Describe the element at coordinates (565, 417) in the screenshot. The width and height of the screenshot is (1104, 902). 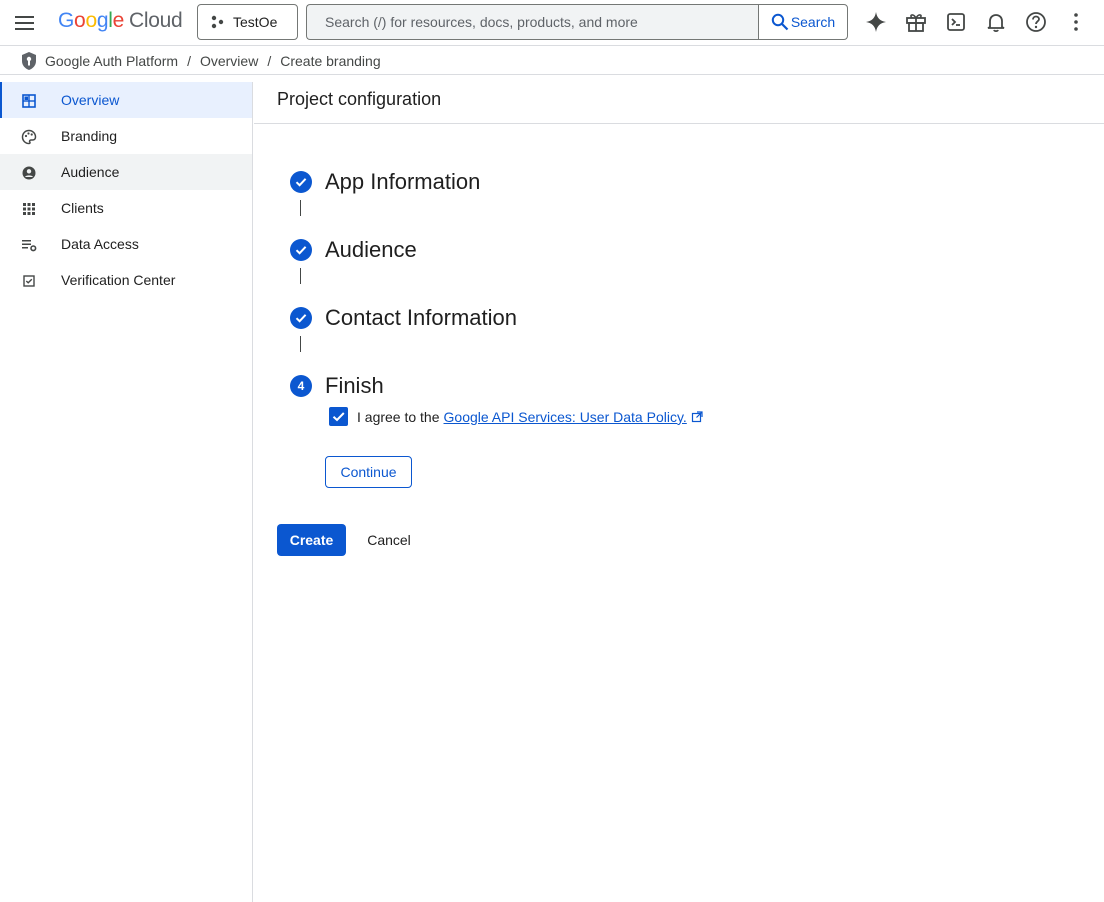
I see `user-data-policy-link: Google API Services: User Data Policy.` at that location.